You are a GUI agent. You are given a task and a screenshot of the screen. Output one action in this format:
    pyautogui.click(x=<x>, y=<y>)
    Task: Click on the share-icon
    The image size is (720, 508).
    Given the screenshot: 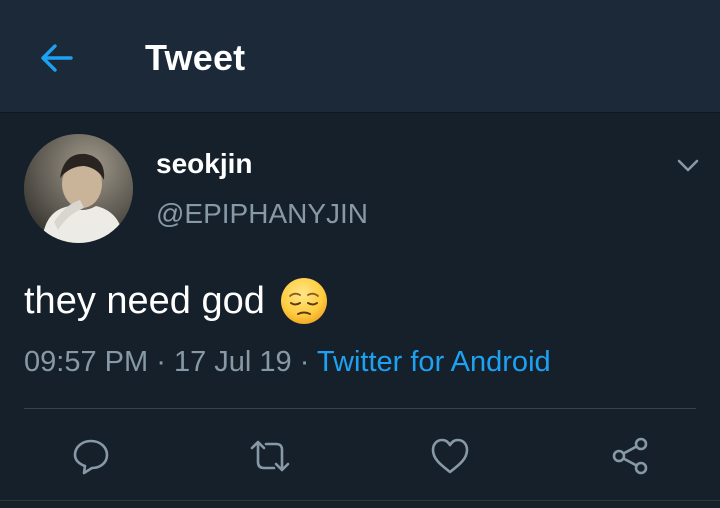 What is the action you would take?
    pyautogui.click(x=630, y=456)
    